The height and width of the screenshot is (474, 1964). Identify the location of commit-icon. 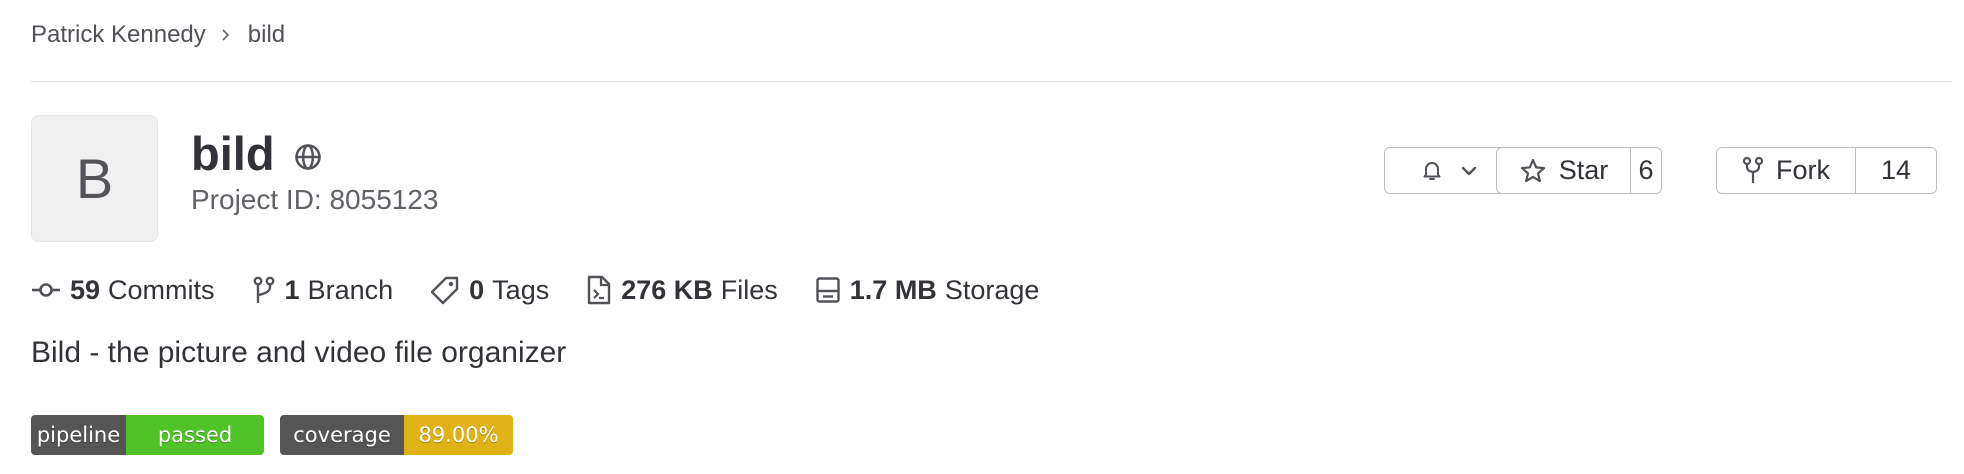
(46, 290).